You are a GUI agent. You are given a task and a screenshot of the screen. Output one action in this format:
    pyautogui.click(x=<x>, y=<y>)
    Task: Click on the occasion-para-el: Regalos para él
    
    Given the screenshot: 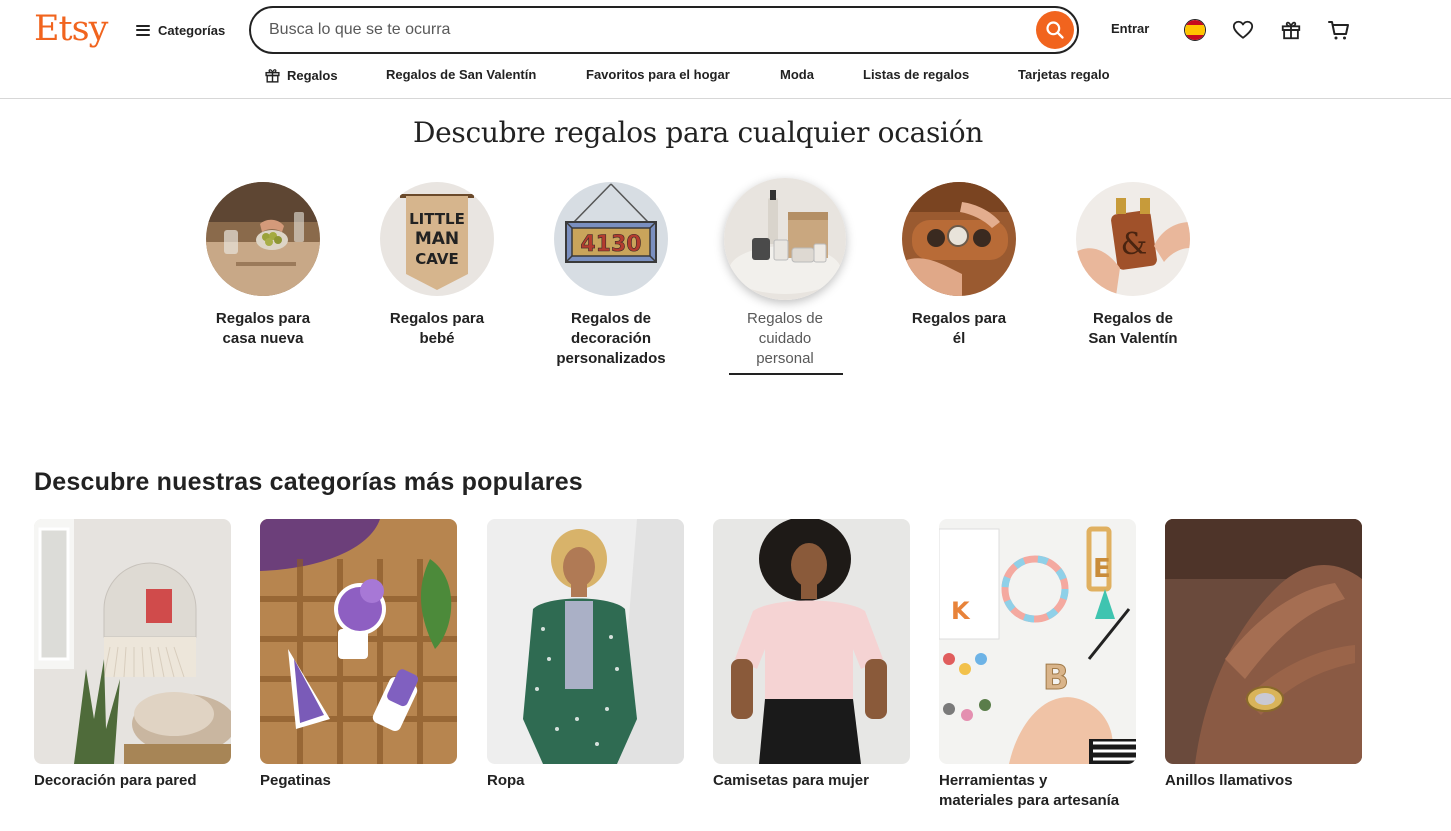 What is the action you would take?
    pyautogui.click(x=959, y=265)
    